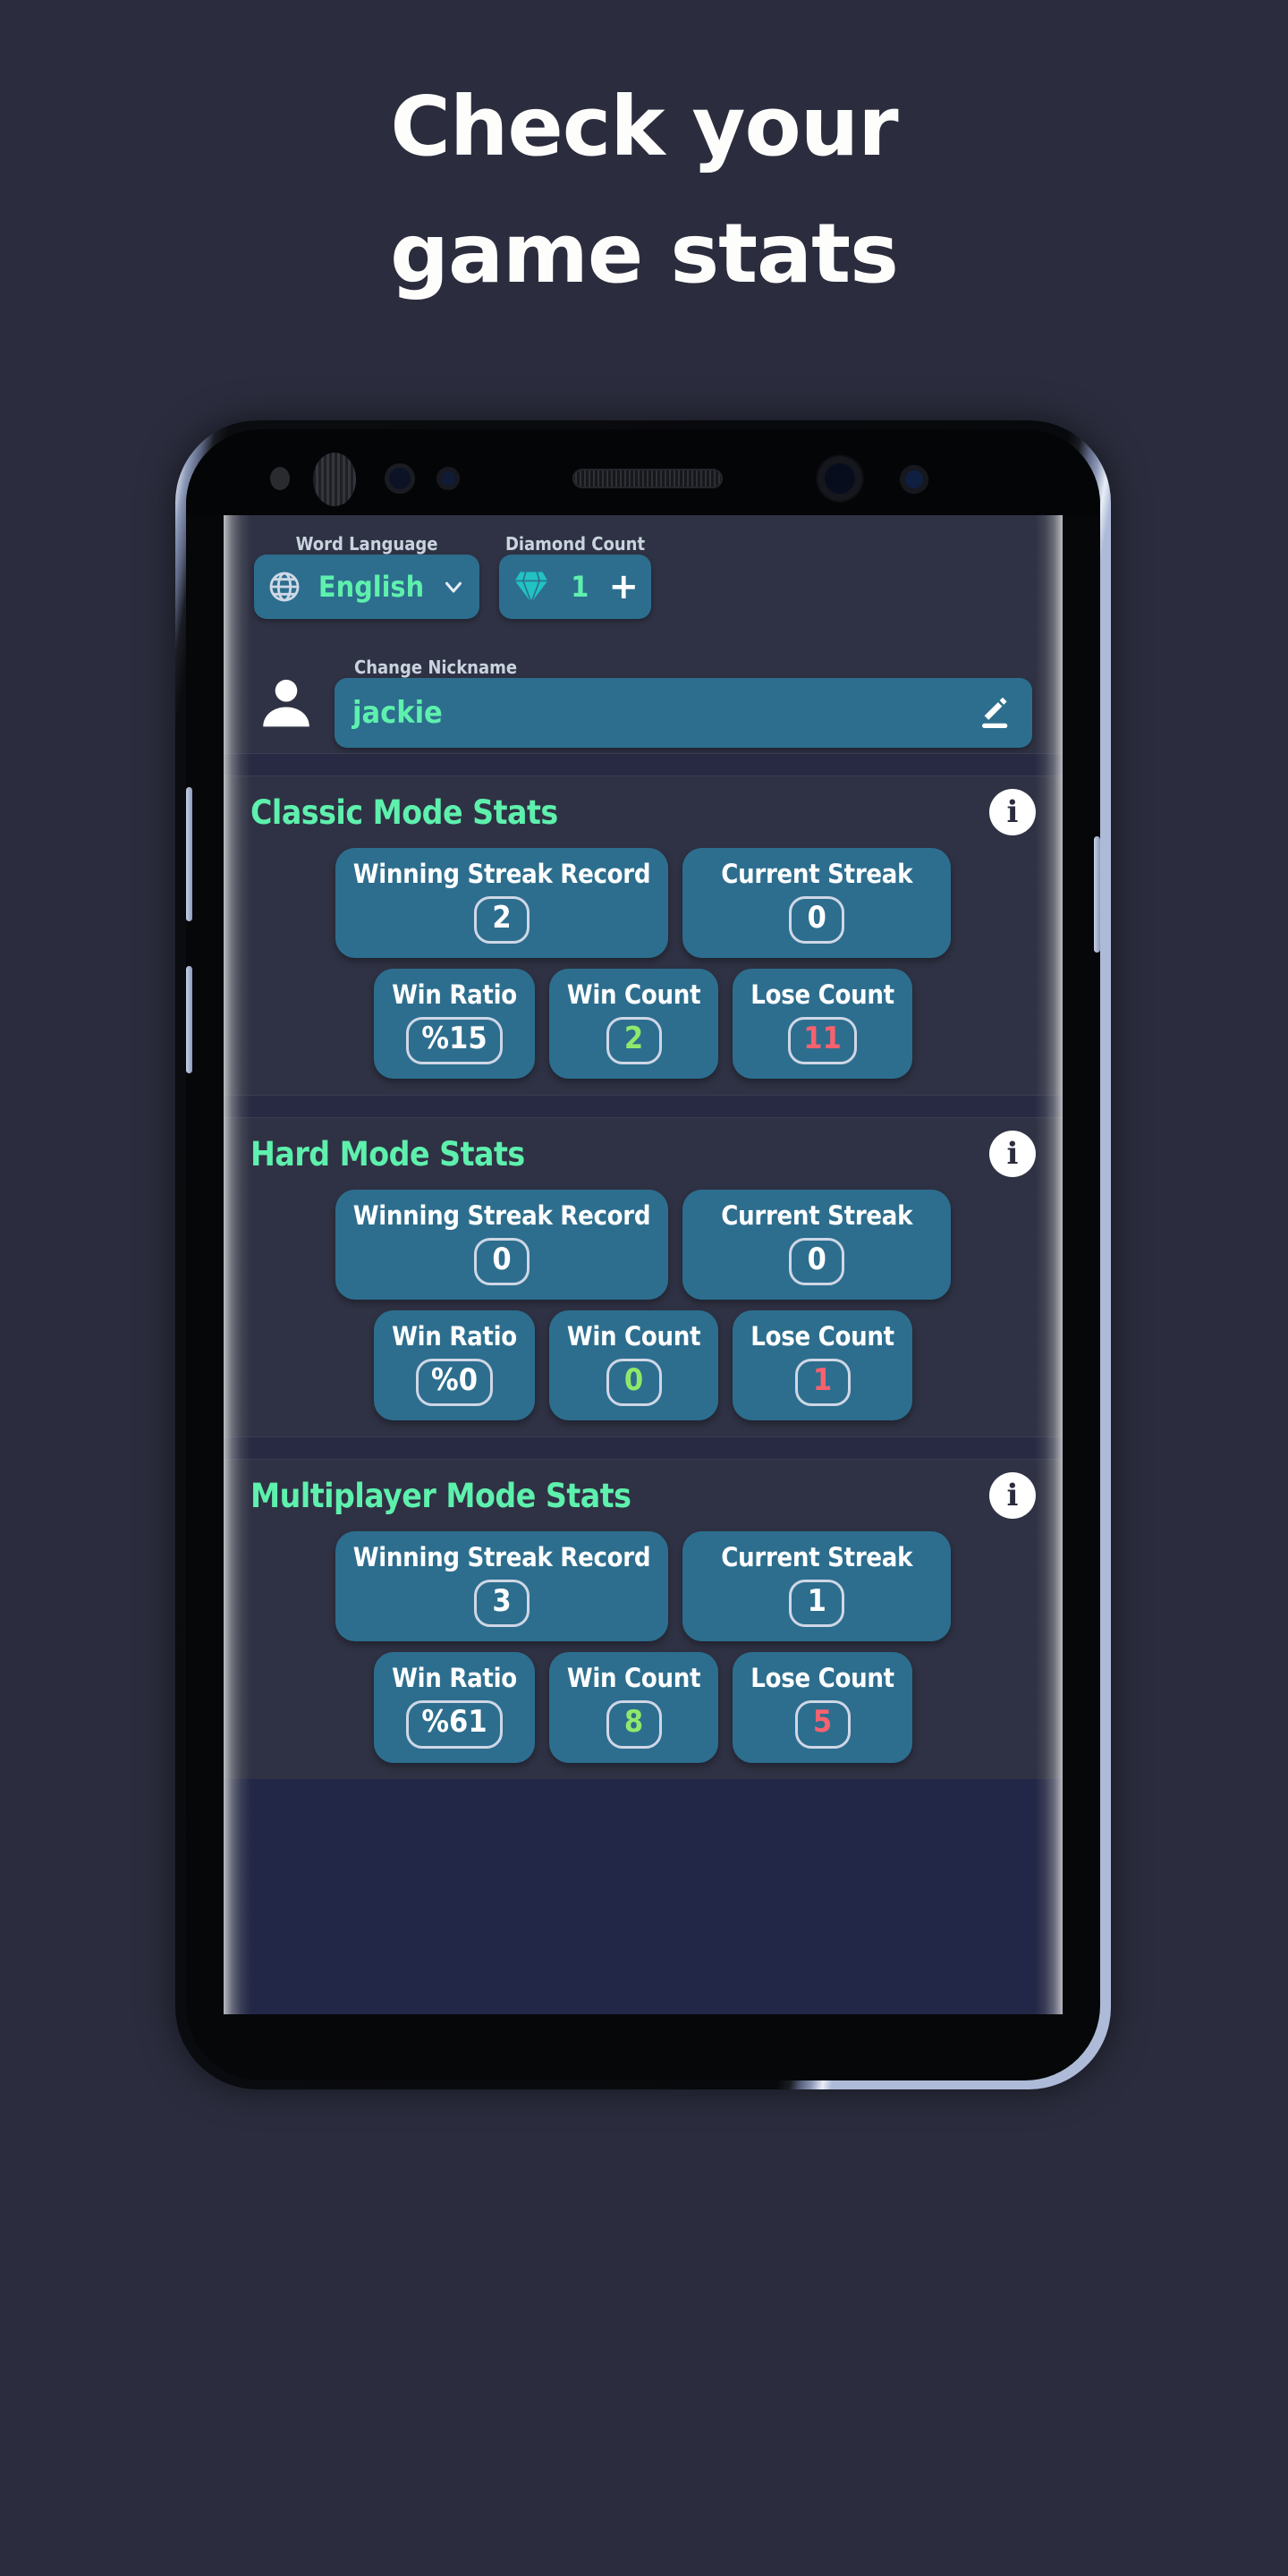 This screenshot has width=1288, height=2576. What do you see at coordinates (454, 1041) in the screenshot?
I see `stat-value: %15` at bounding box center [454, 1041].